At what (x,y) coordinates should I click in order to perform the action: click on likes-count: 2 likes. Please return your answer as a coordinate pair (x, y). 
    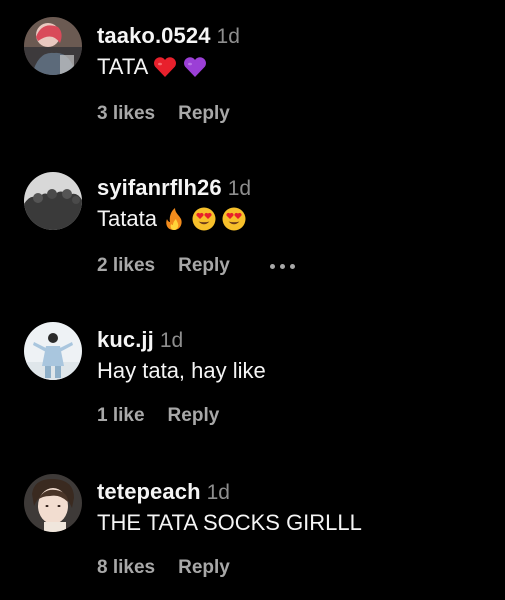
    Looking at the image, I should click on (126, 266).